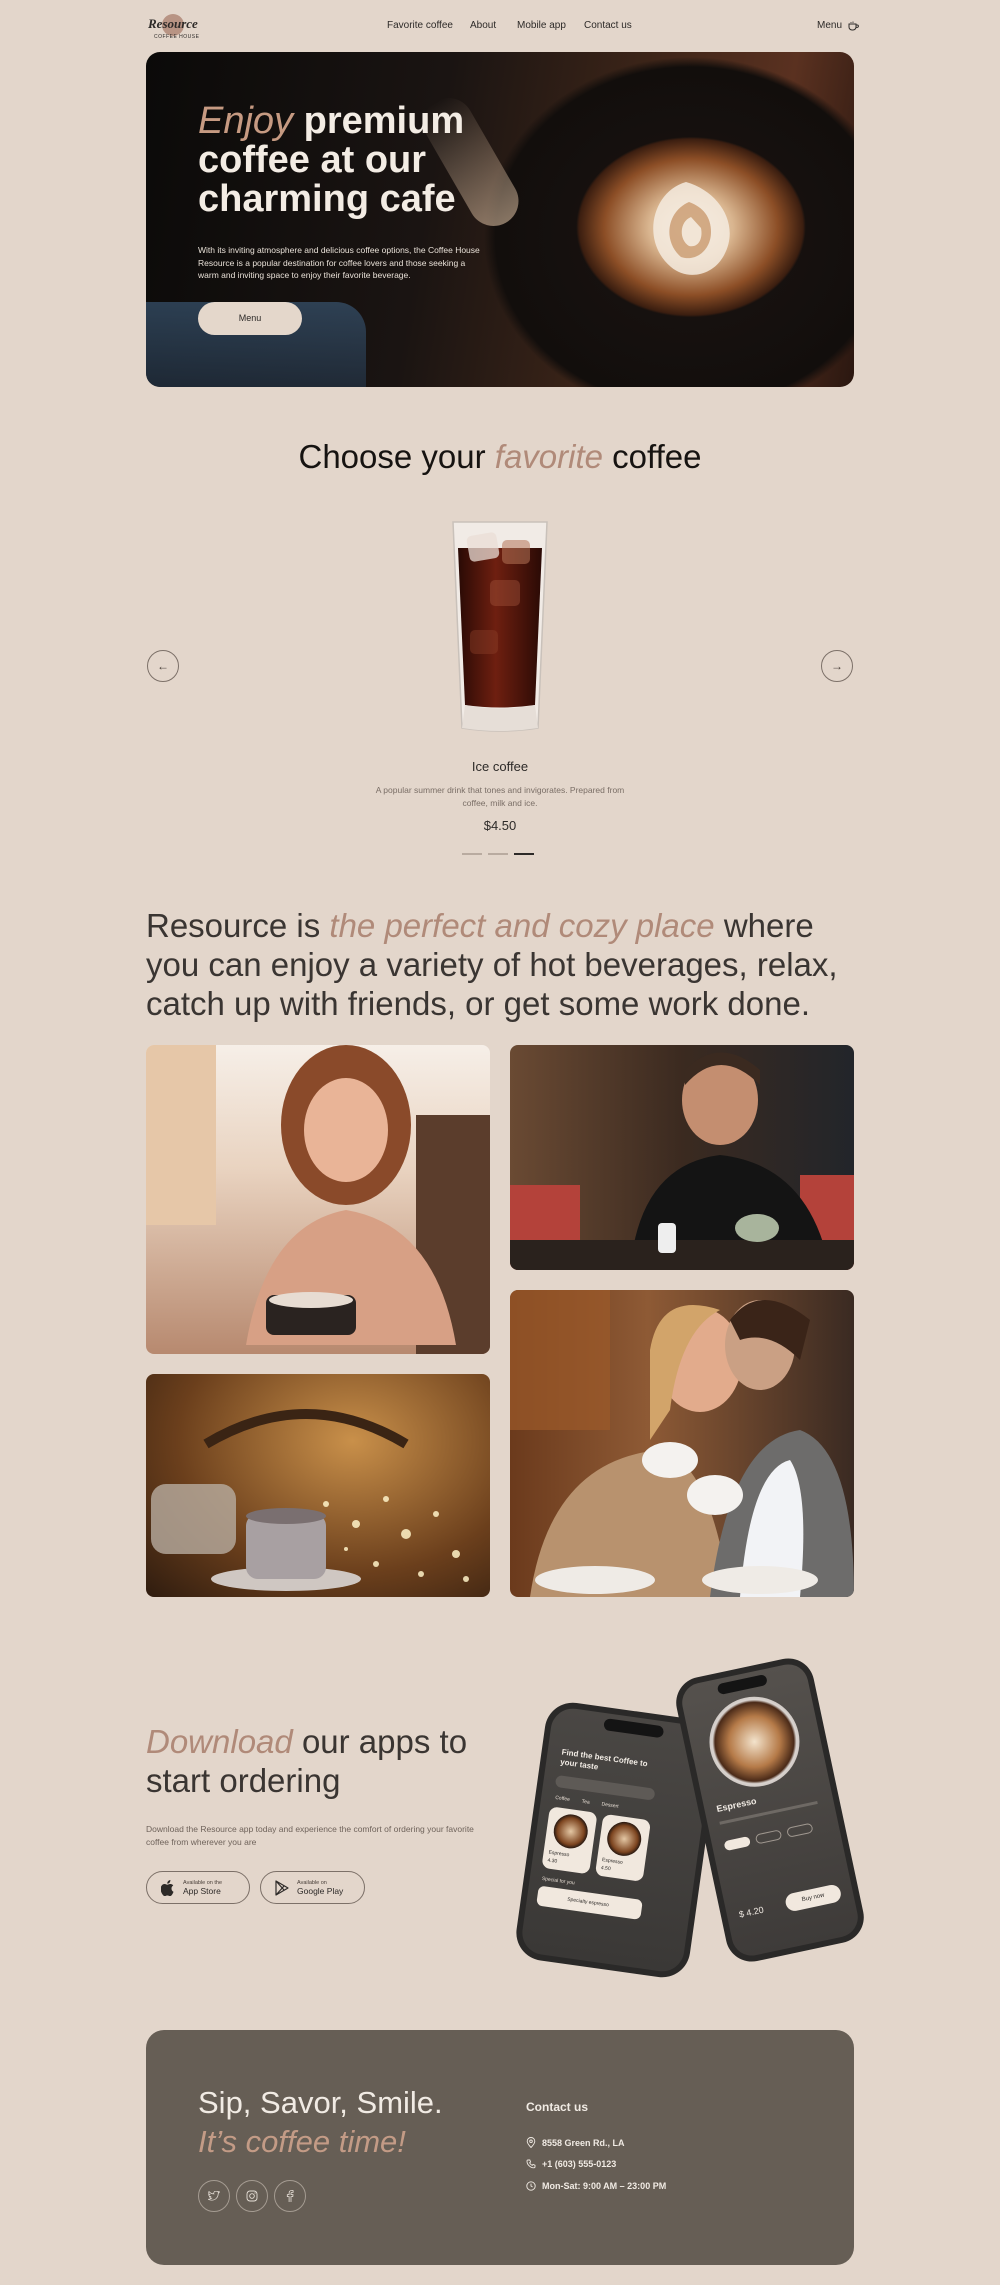 Image resolution: width=1000 pixels, height=2285 pixels. Describe the element at coordinates (541, 25) in the screenshot. I see `nav-mobile-app: Mobile app` at that location.